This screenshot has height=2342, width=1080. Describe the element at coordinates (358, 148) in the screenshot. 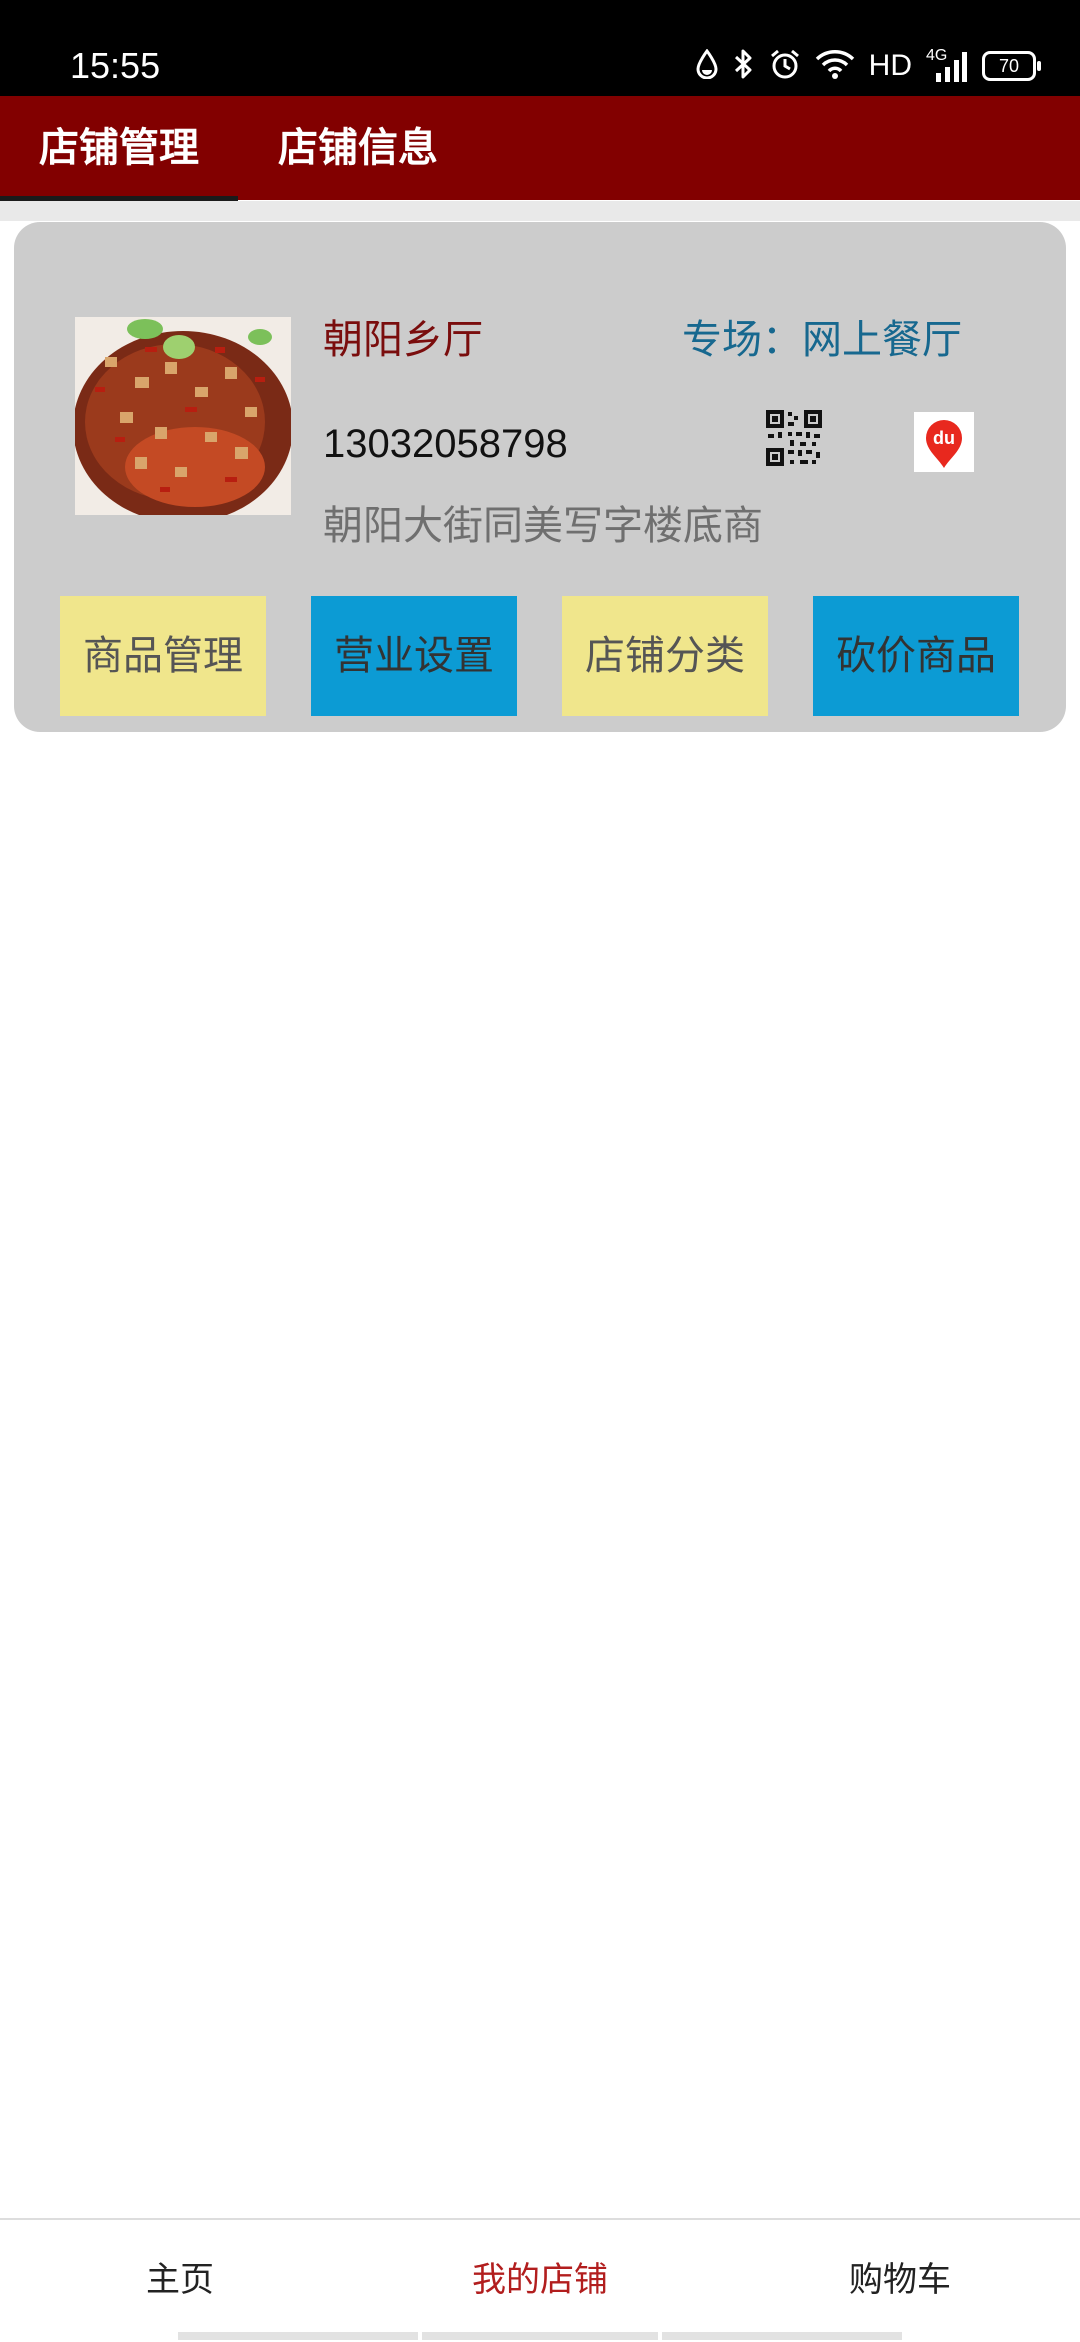

I see `tab-shop-info: 店铺信息` at that location.